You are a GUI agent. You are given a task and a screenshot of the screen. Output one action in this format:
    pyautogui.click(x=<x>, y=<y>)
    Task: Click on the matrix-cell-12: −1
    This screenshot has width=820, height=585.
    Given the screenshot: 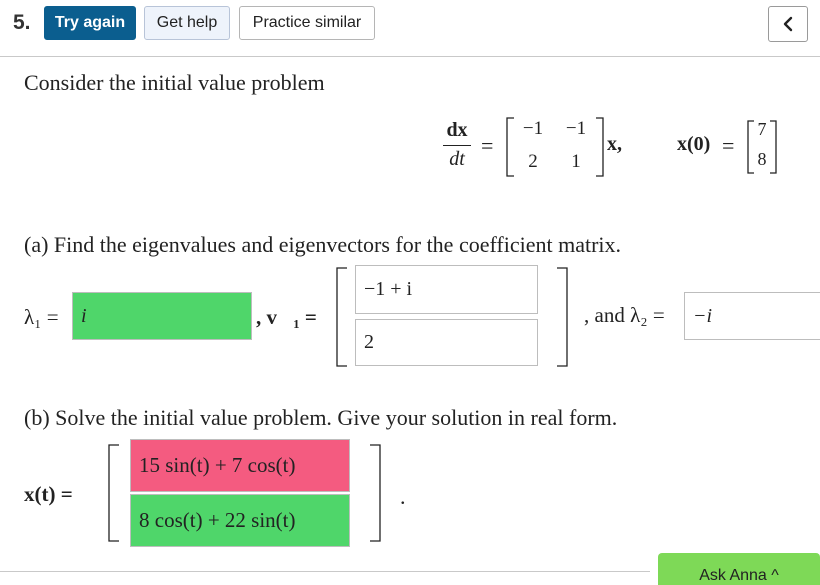 What is the action you would take?
    pyautogui.click(x=576, y=128)
    